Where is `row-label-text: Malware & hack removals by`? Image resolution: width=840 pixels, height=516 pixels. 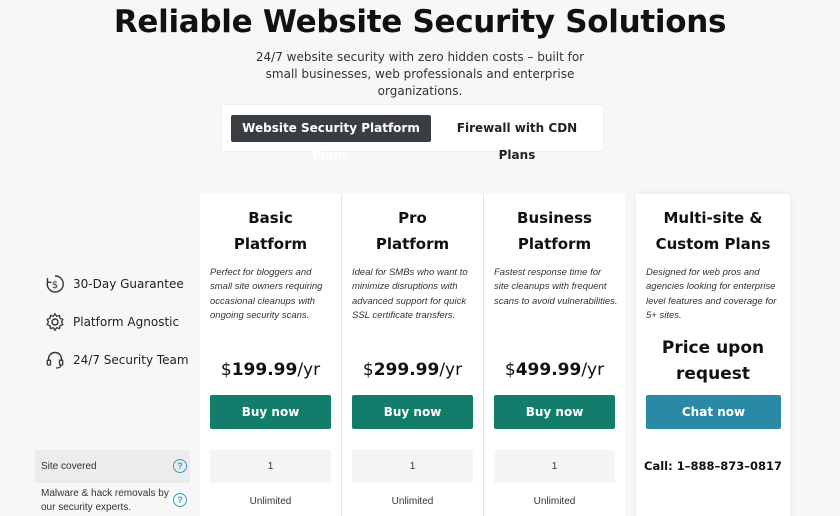 row-label-text: Malware & hack removals by is located at coordinates (105, 493).